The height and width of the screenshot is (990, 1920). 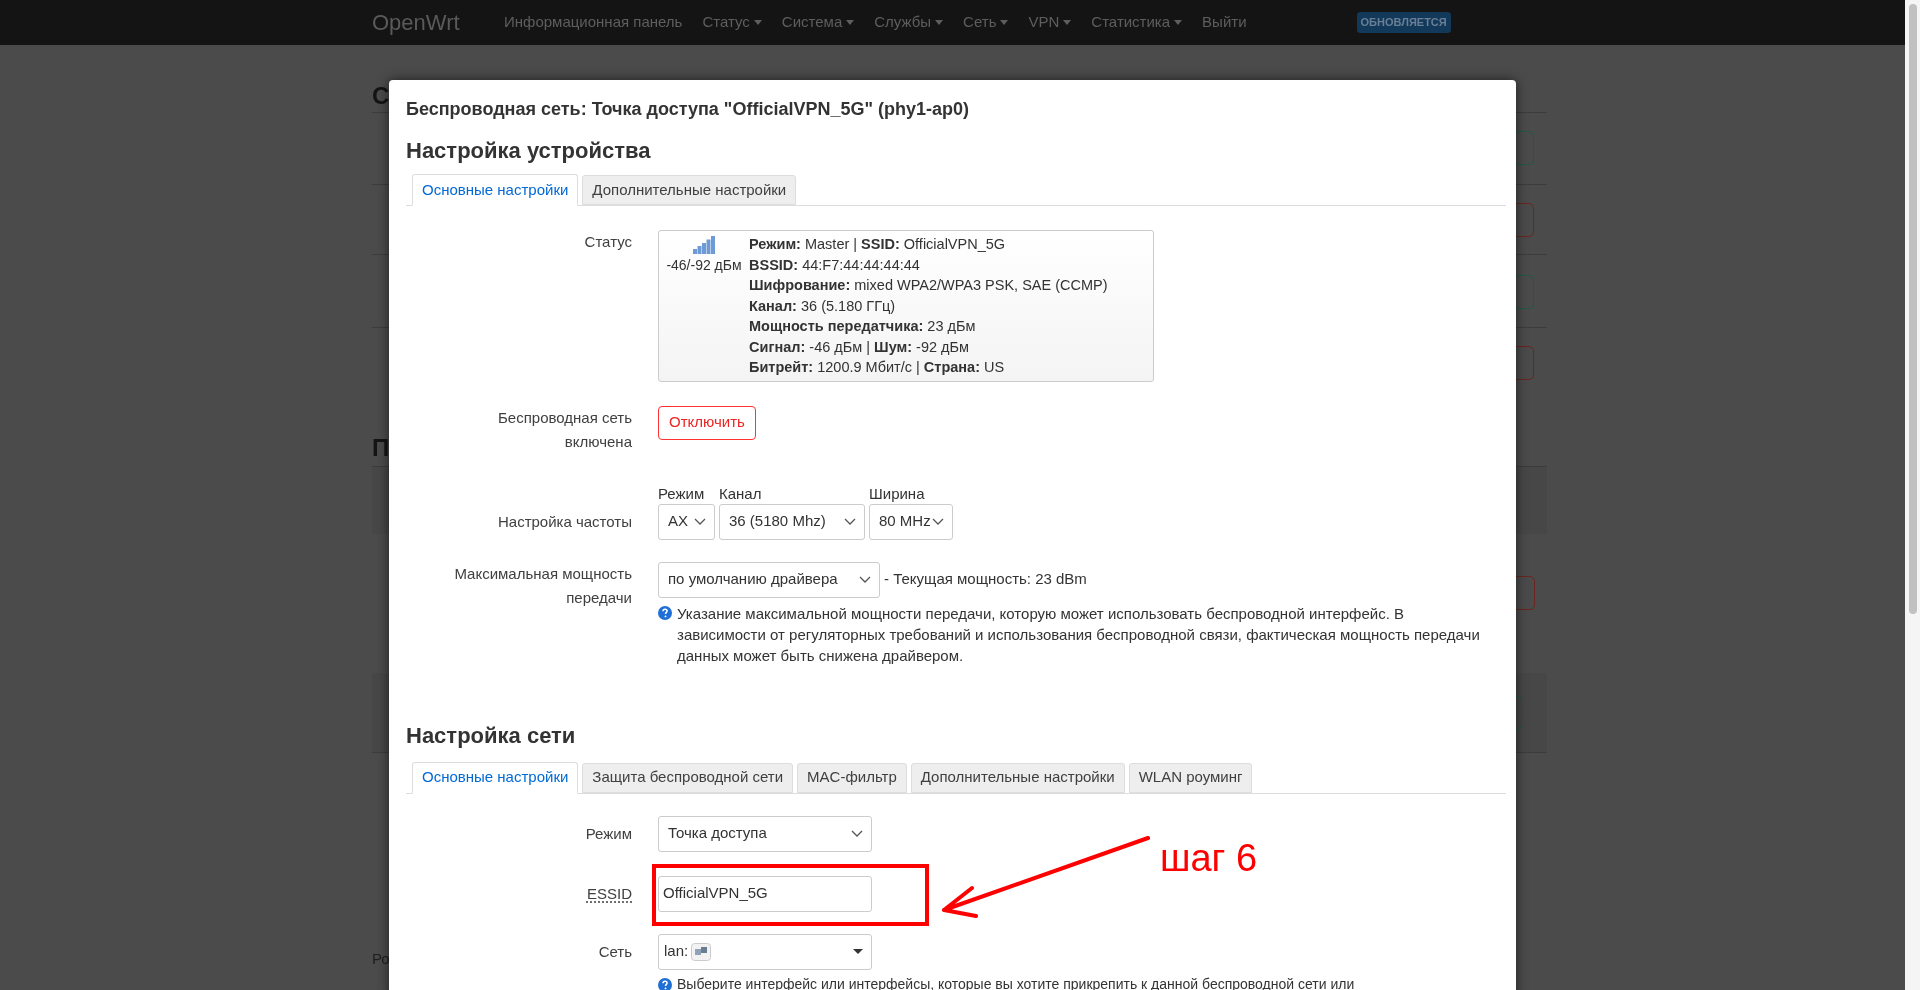 I want to click on field-caption: Канал, so click(x=741, y=493).